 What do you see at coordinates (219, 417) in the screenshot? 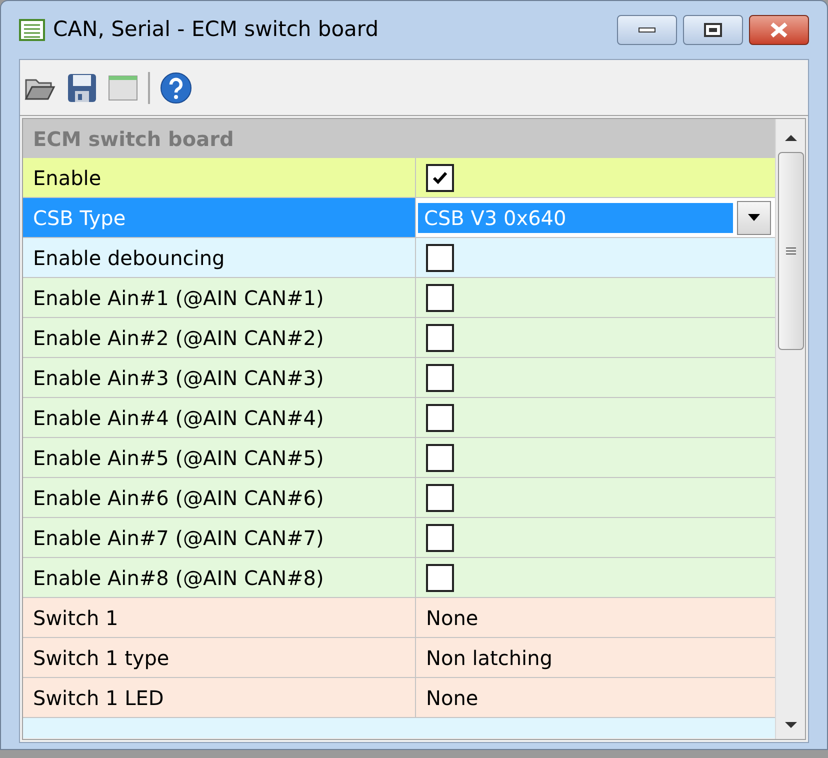
I see `property-name: Enable Ain#4 (@AIN CAN#4)` at bounding box center [219, 417].